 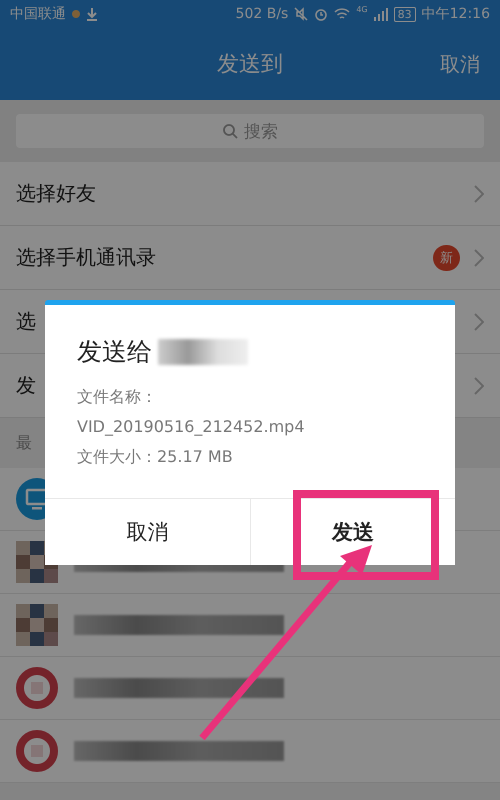 I want to click on search-placeholder: 搜索, so click(x=261, y=131).